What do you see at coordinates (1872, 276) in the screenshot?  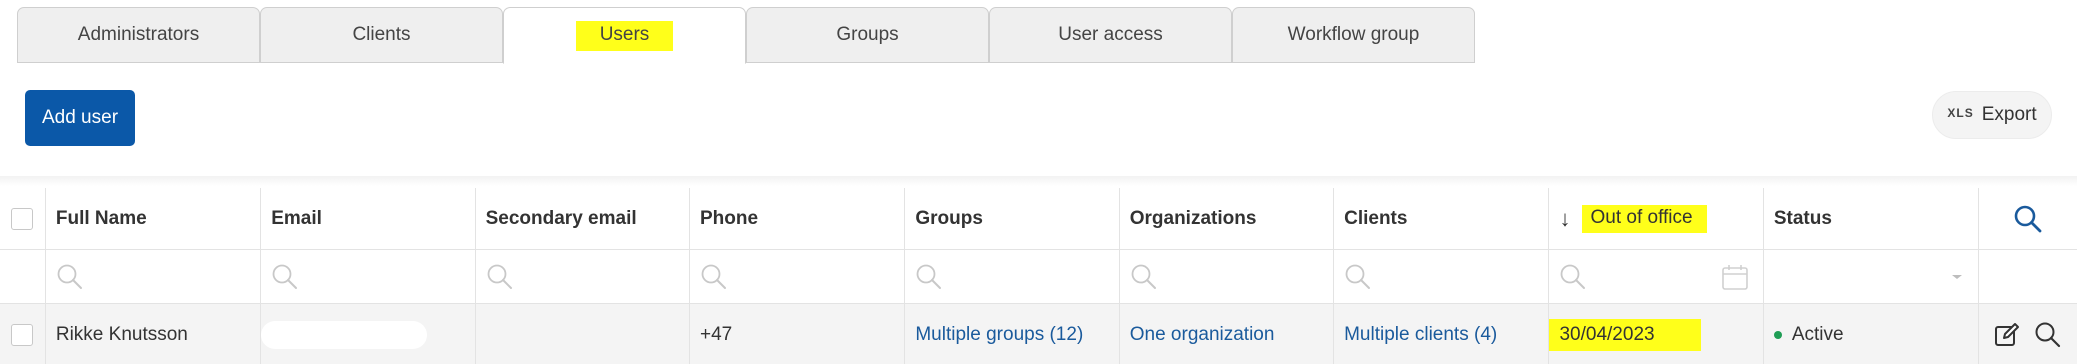 I see `filter-status` at bounding box center [1872, 276].